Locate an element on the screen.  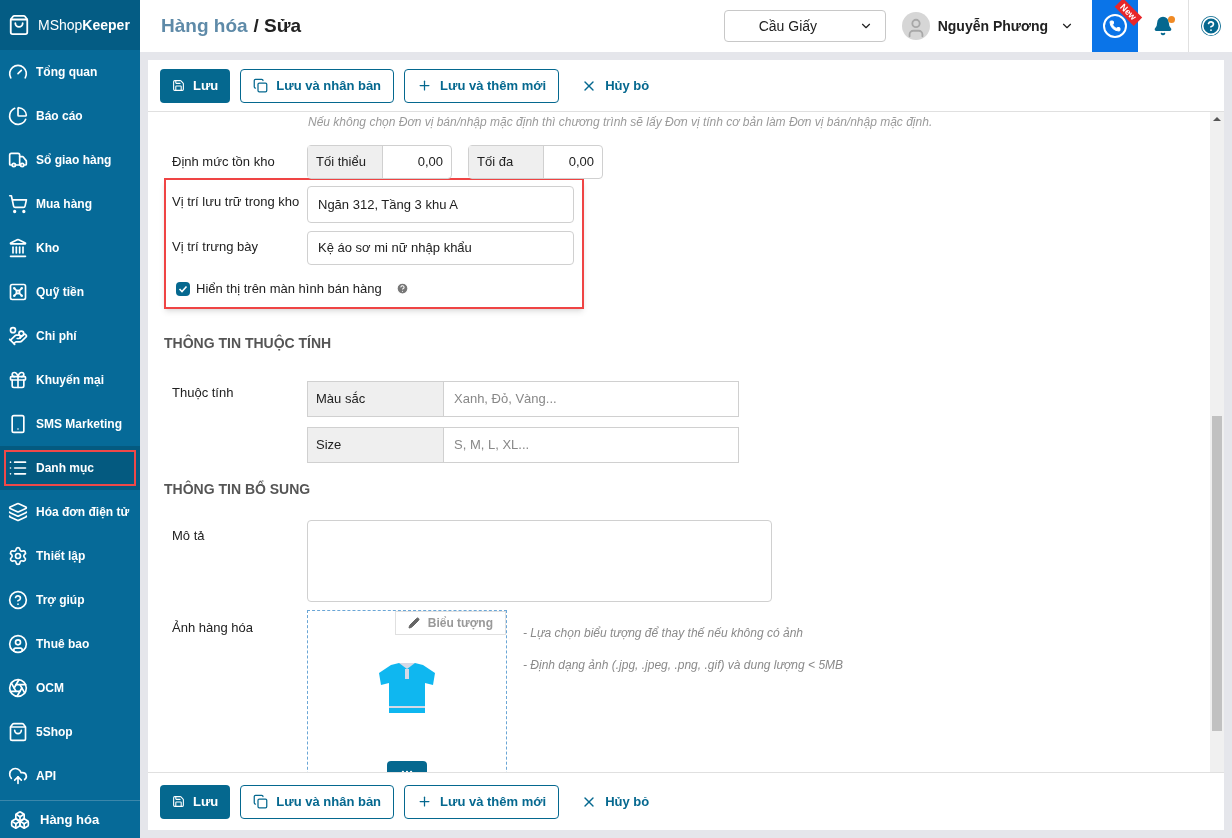
list-icon is located at coordinates (18, 468).